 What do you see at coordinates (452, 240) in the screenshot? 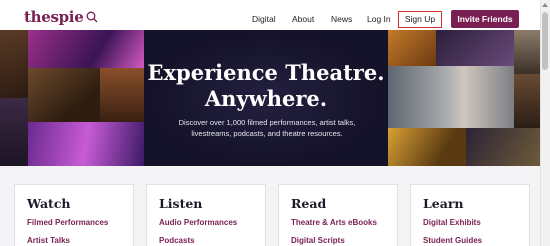
I see `card-link: Student Guides` at bounding box center [452, 240].